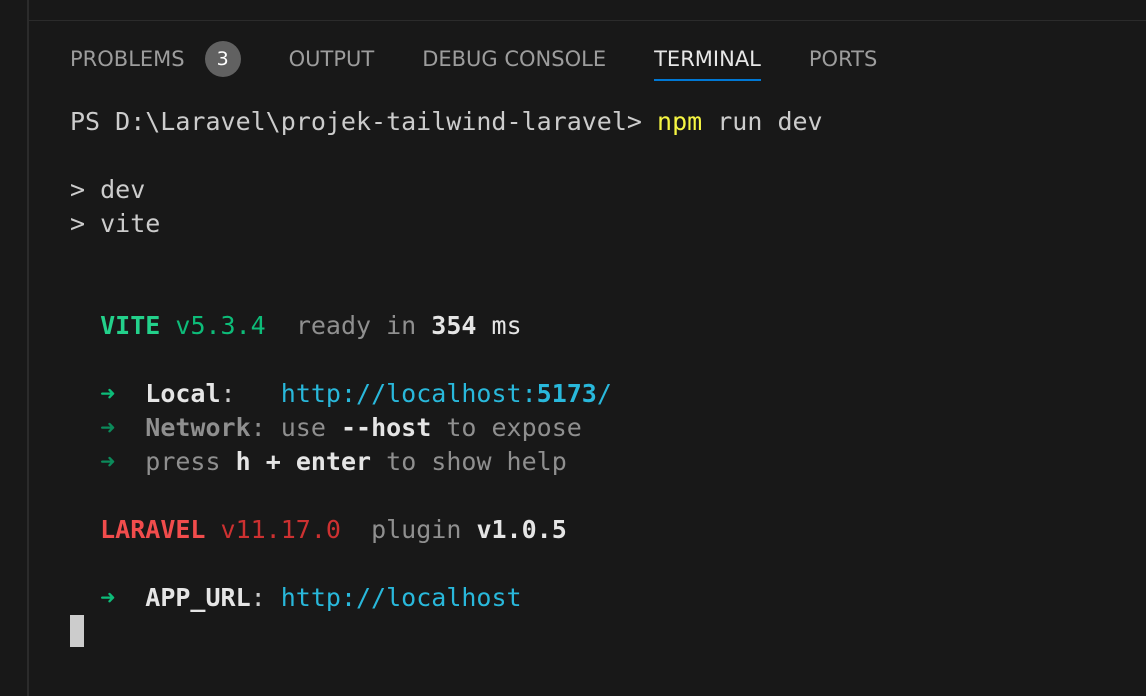 This screenshot has width=1146, height=696. What do you see at coordinates (356, 325) in the screenshot?
I see `vite-ready-text: ready in` at bounding box center [356, 325].